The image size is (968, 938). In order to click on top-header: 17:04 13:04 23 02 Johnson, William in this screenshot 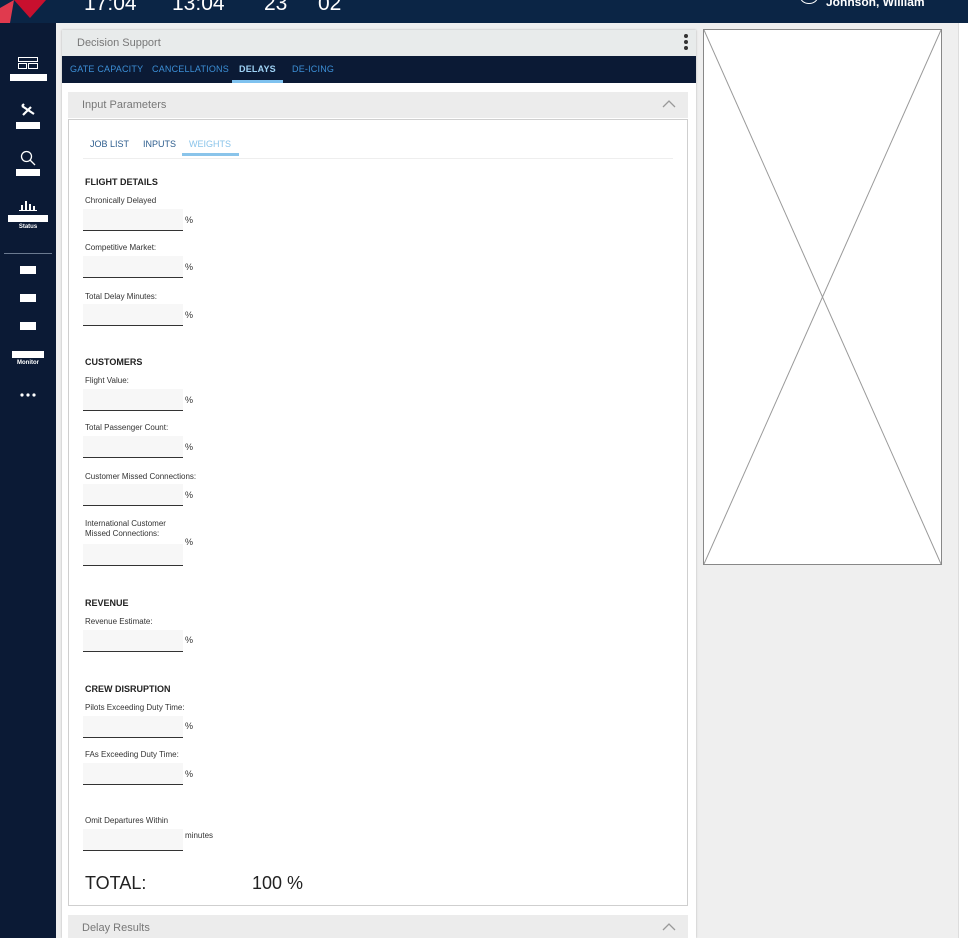, I will do `click(484, 11)`.